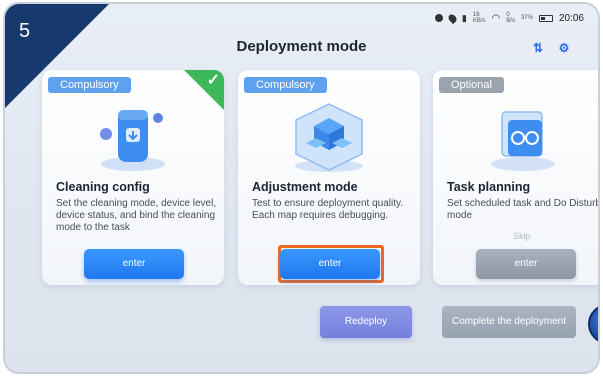  What do you see at coordinates (132, 140) in the screenshot?
I see `cleaning-robot-illustration` at bounding box center [132, 140].